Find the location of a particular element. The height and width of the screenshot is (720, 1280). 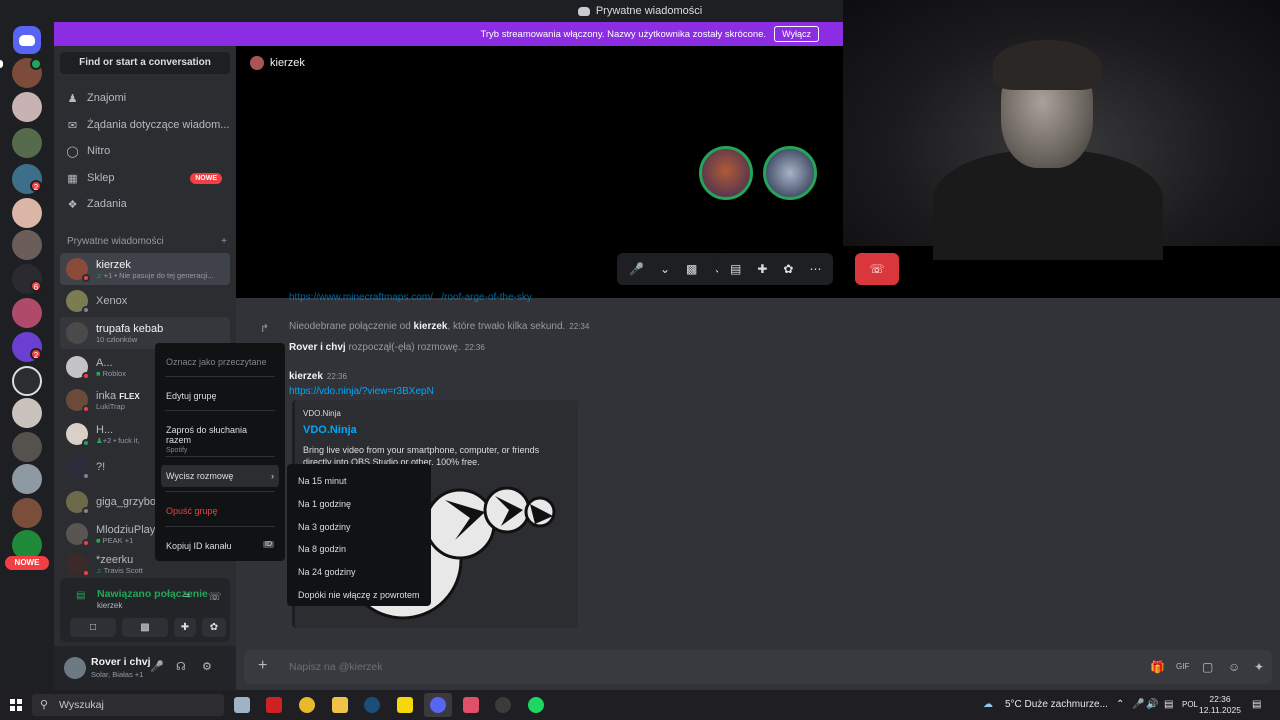

chevron-down-icon: ⌄ is located at coordinates (665, 269).